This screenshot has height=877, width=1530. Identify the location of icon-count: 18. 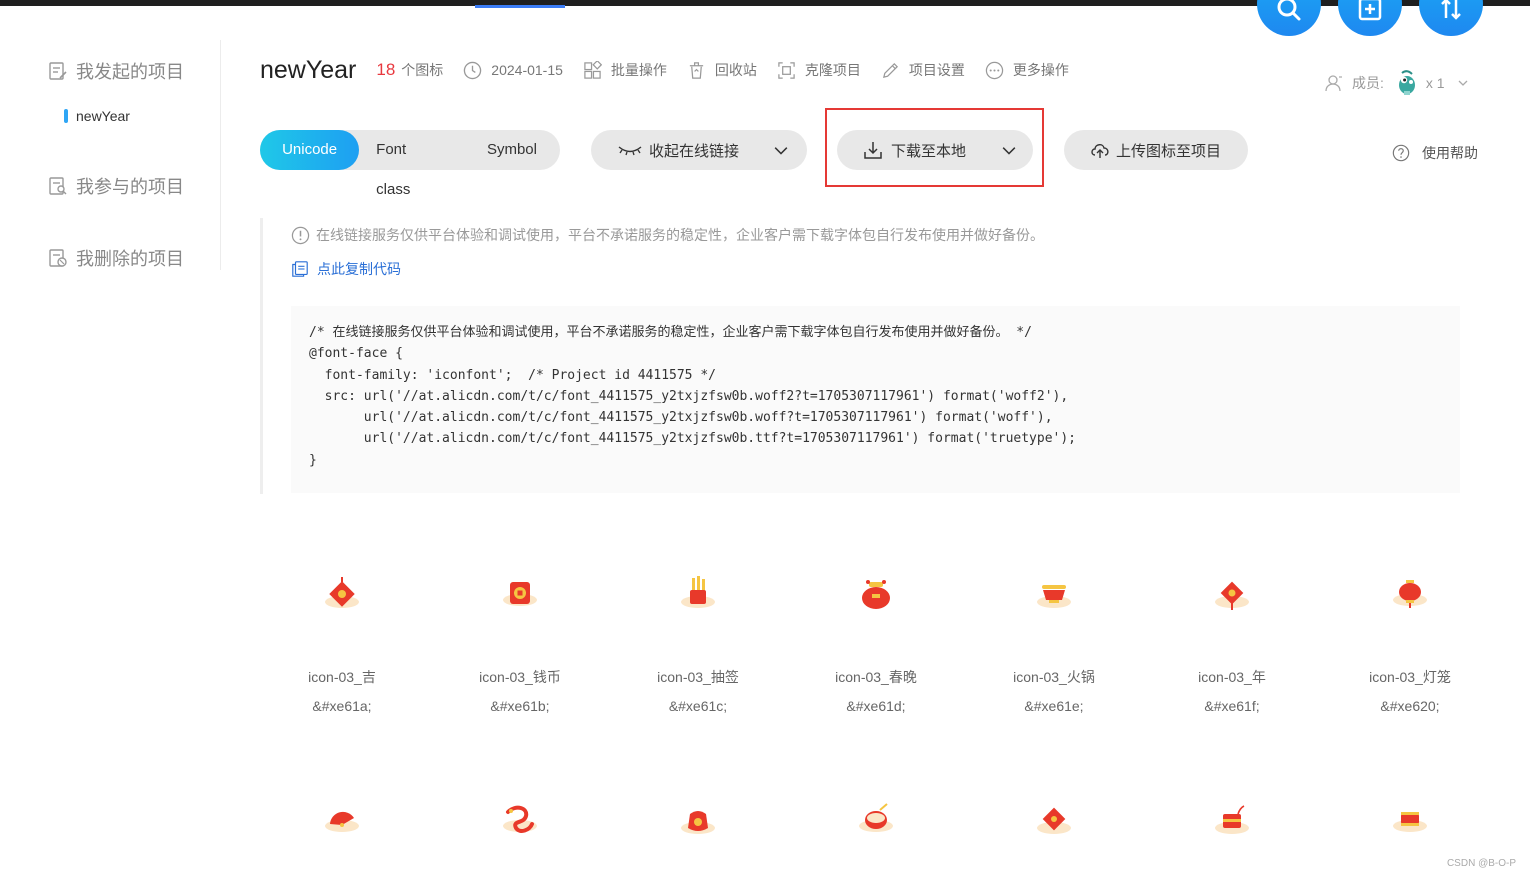
(386, 69).